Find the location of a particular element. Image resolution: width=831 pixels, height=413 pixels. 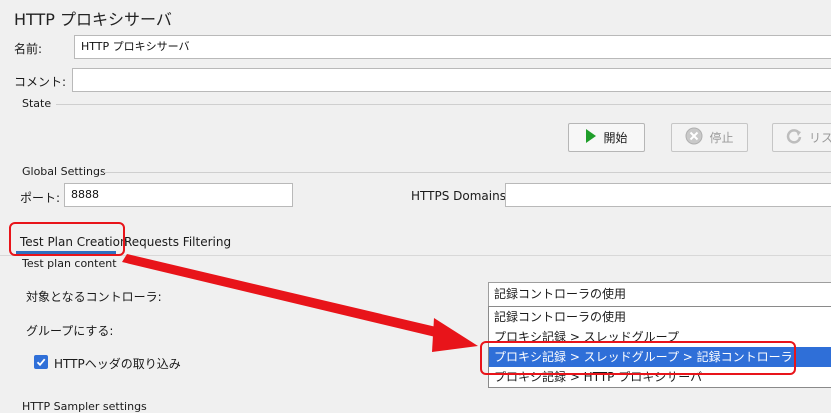

annotation-arrow is located at coordinates (300, 303).